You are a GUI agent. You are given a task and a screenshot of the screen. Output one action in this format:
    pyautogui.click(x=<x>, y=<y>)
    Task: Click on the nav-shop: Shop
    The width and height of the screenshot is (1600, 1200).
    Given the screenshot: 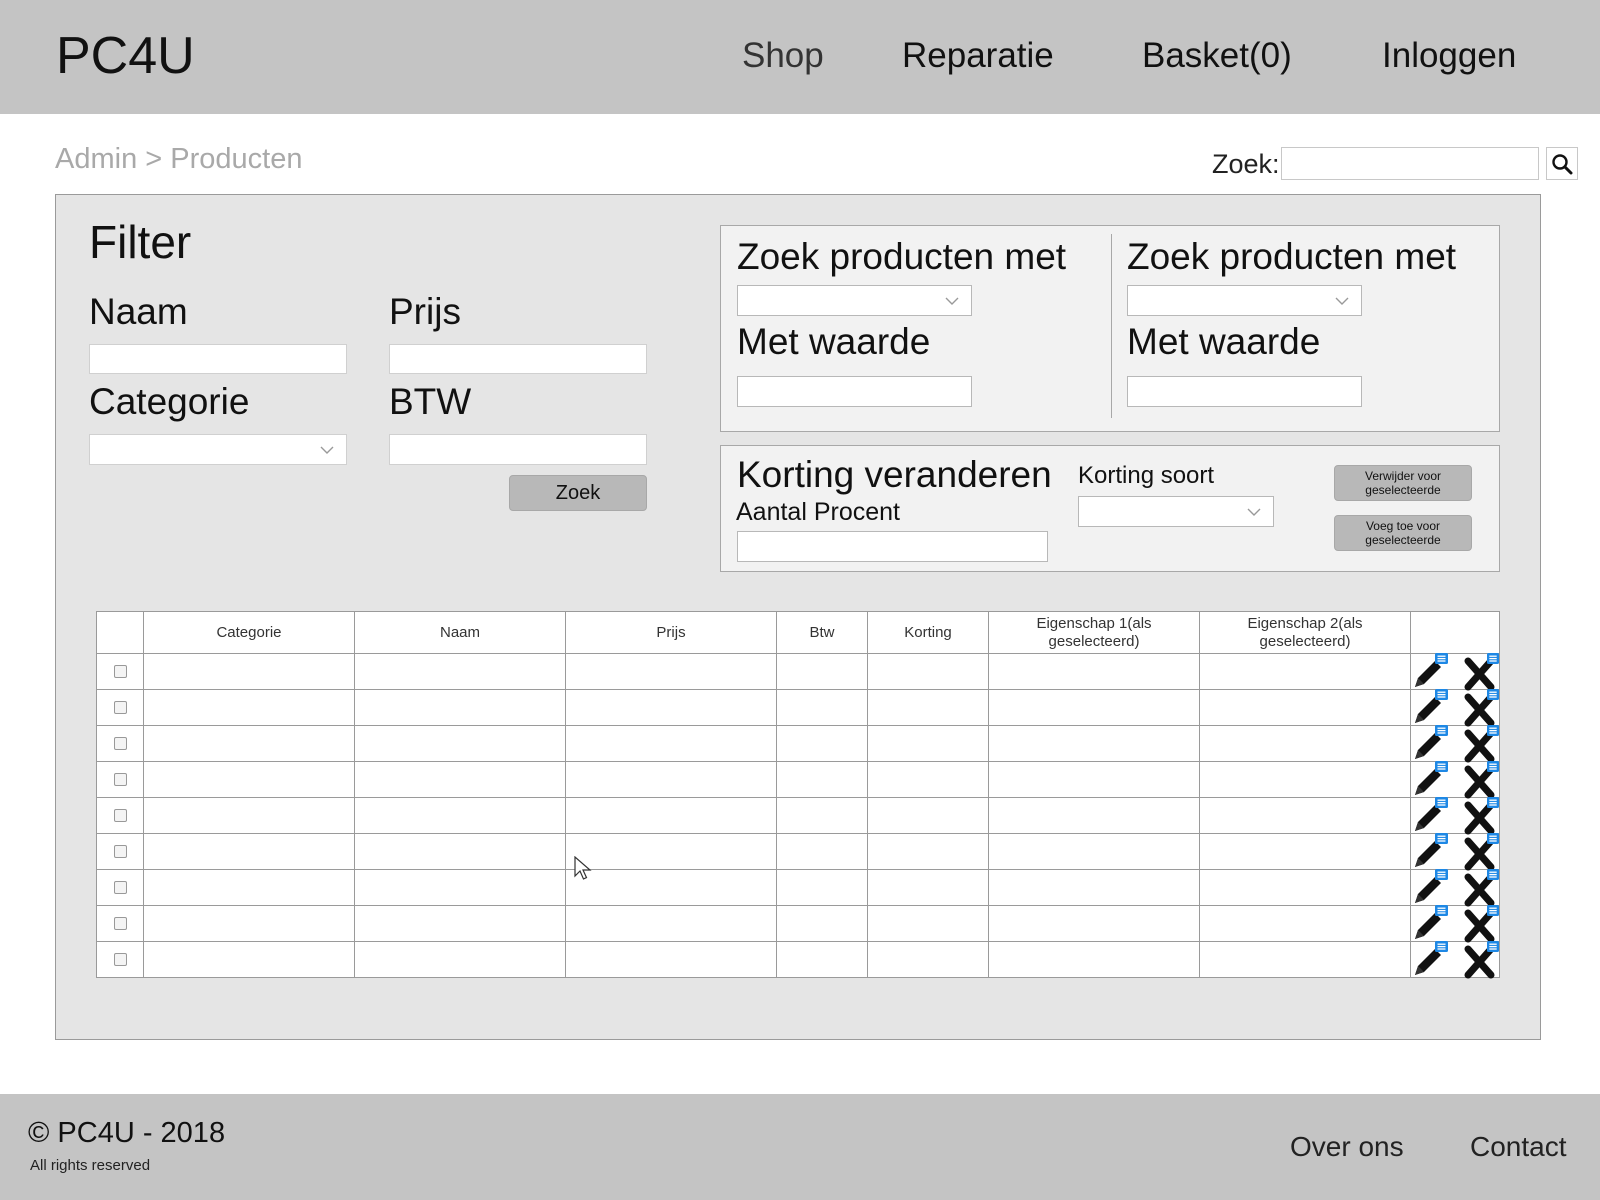 What is the action you would take?
    pyautogui.click(x=783, y=56)
    